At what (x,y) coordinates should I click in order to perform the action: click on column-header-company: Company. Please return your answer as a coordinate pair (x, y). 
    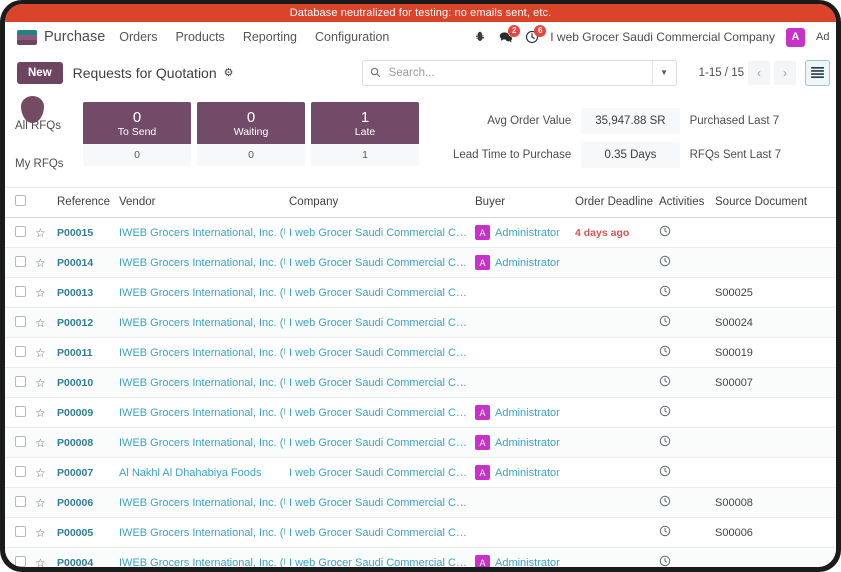
    Looking at the image, I should click on (378, 203).